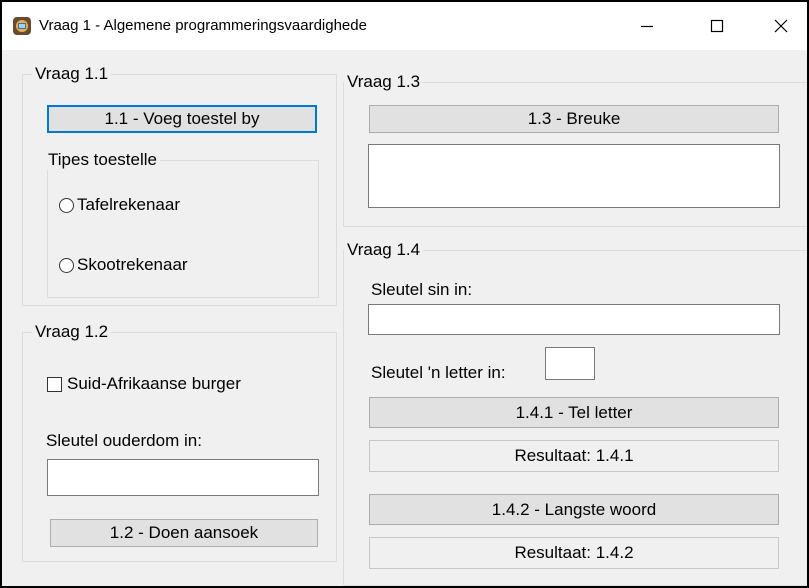  What do you see at coordinates (54, 384) in the screenshot?
I see `suid-afrikaanse-burger-checkbox` at bounding box center [54, 384].